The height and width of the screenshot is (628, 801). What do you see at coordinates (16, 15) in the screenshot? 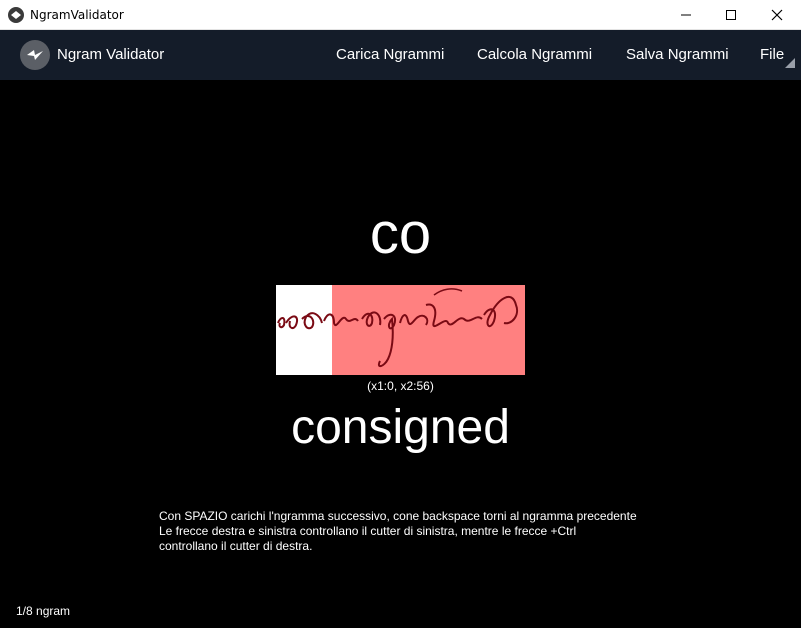
I see `app-icon` at bounding box center [16, 15].